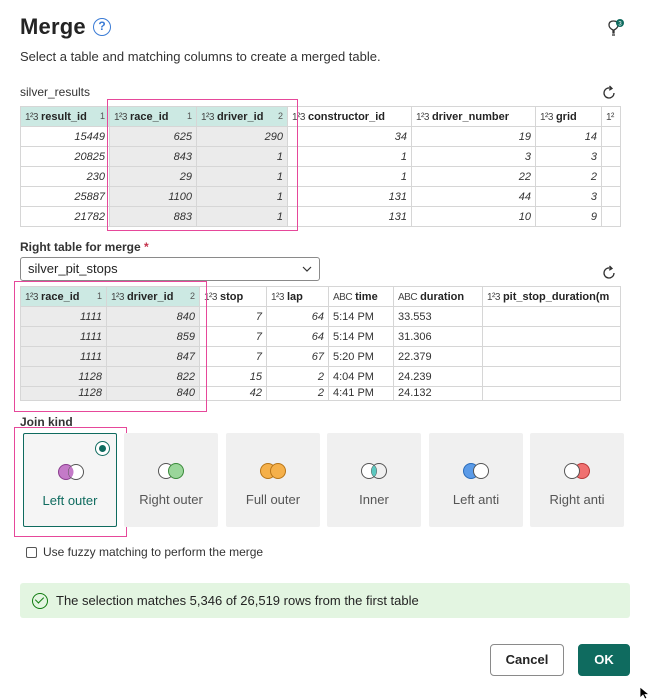  What do you see at coordinates (297, 296) in the screenshot?
I see `right-col-lap: 1²3 lap` at bounding box center [297, 296].